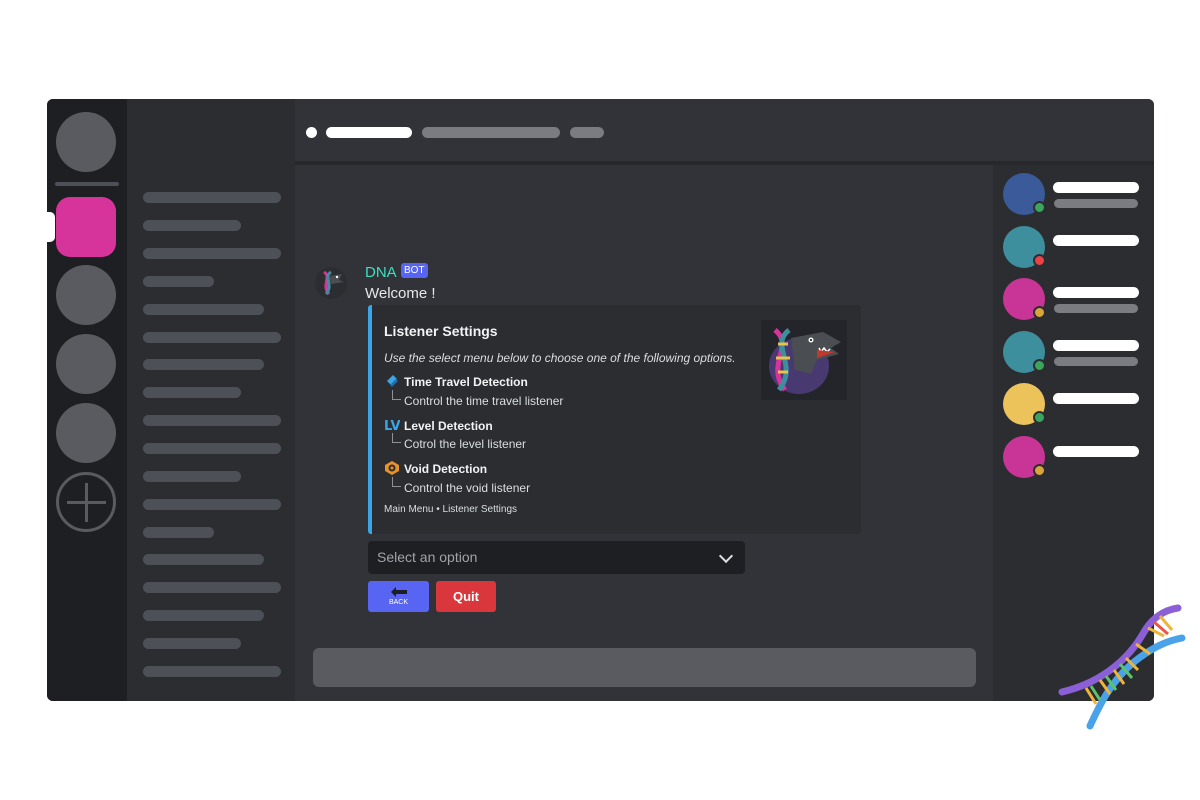 Image resolution: width=1200 pixels, height=800 pixels. I want to click on back-button: BACK, so click(398, 596).